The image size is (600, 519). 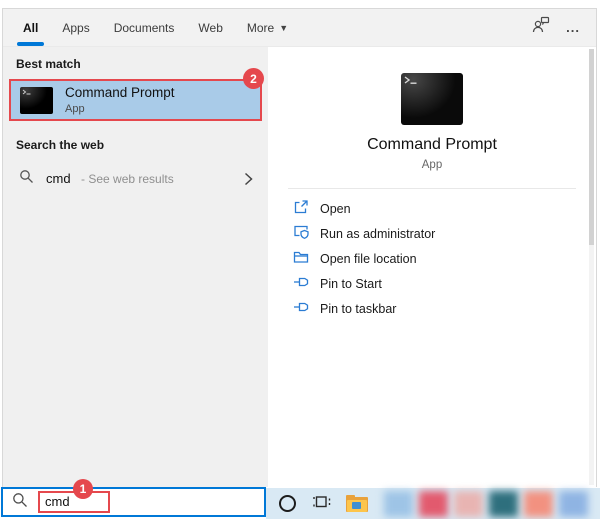 I want to click on taskbar, so click(x=433, y=503).